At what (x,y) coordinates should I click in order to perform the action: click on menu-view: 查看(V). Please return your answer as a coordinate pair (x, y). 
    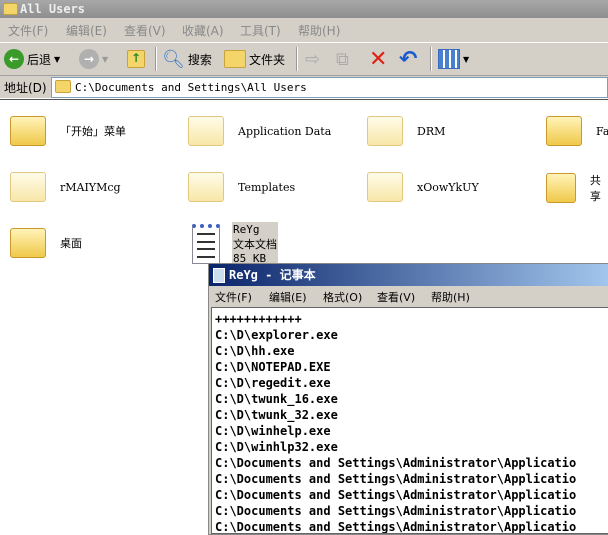
    Looking at the image, I should click on (145, 30).